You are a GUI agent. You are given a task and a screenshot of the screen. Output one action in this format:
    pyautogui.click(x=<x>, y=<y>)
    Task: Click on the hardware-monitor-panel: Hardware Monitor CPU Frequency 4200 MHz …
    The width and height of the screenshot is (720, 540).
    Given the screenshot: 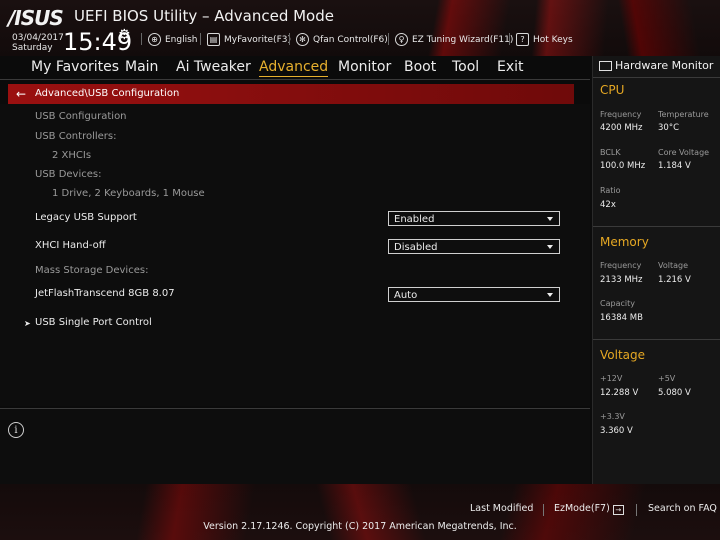 What is the action you would take?
    pyautogui.click(x=656, y=270)
    